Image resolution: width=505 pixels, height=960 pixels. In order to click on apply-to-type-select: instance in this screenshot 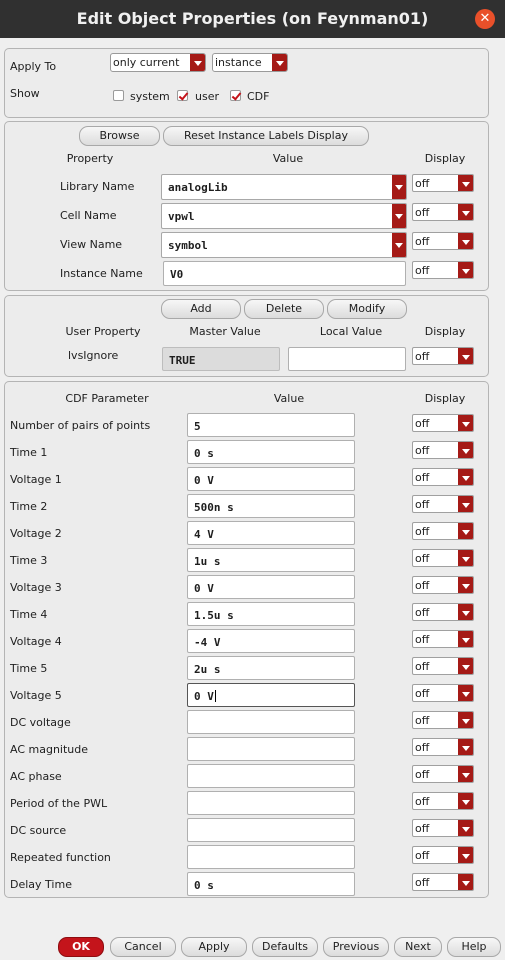, I will do `click(250, 62)`.